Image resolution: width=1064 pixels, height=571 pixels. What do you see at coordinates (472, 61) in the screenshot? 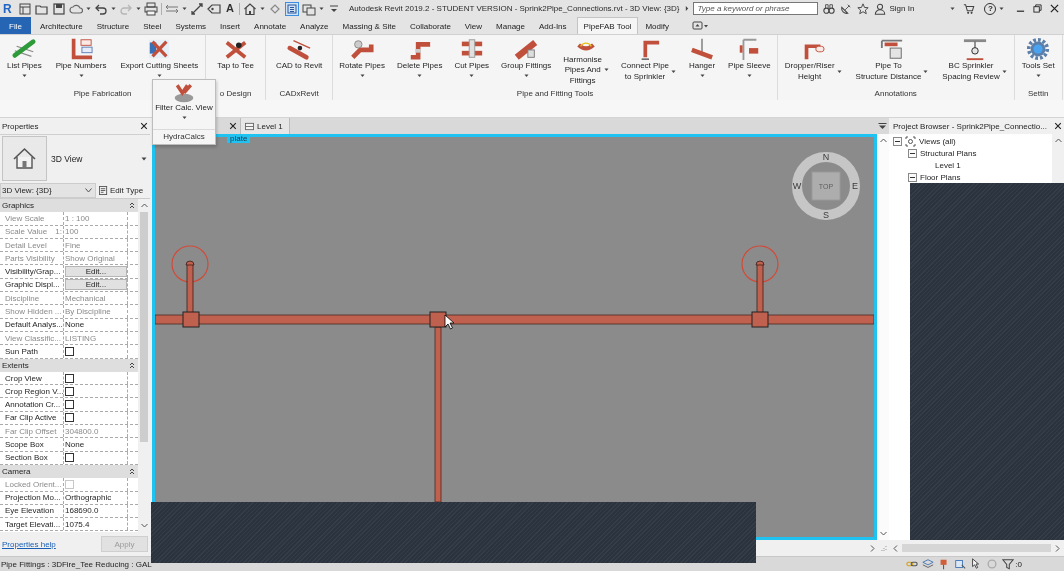
I see `ribbon-button: Cut Pipes` at bounding box center [472, 61].